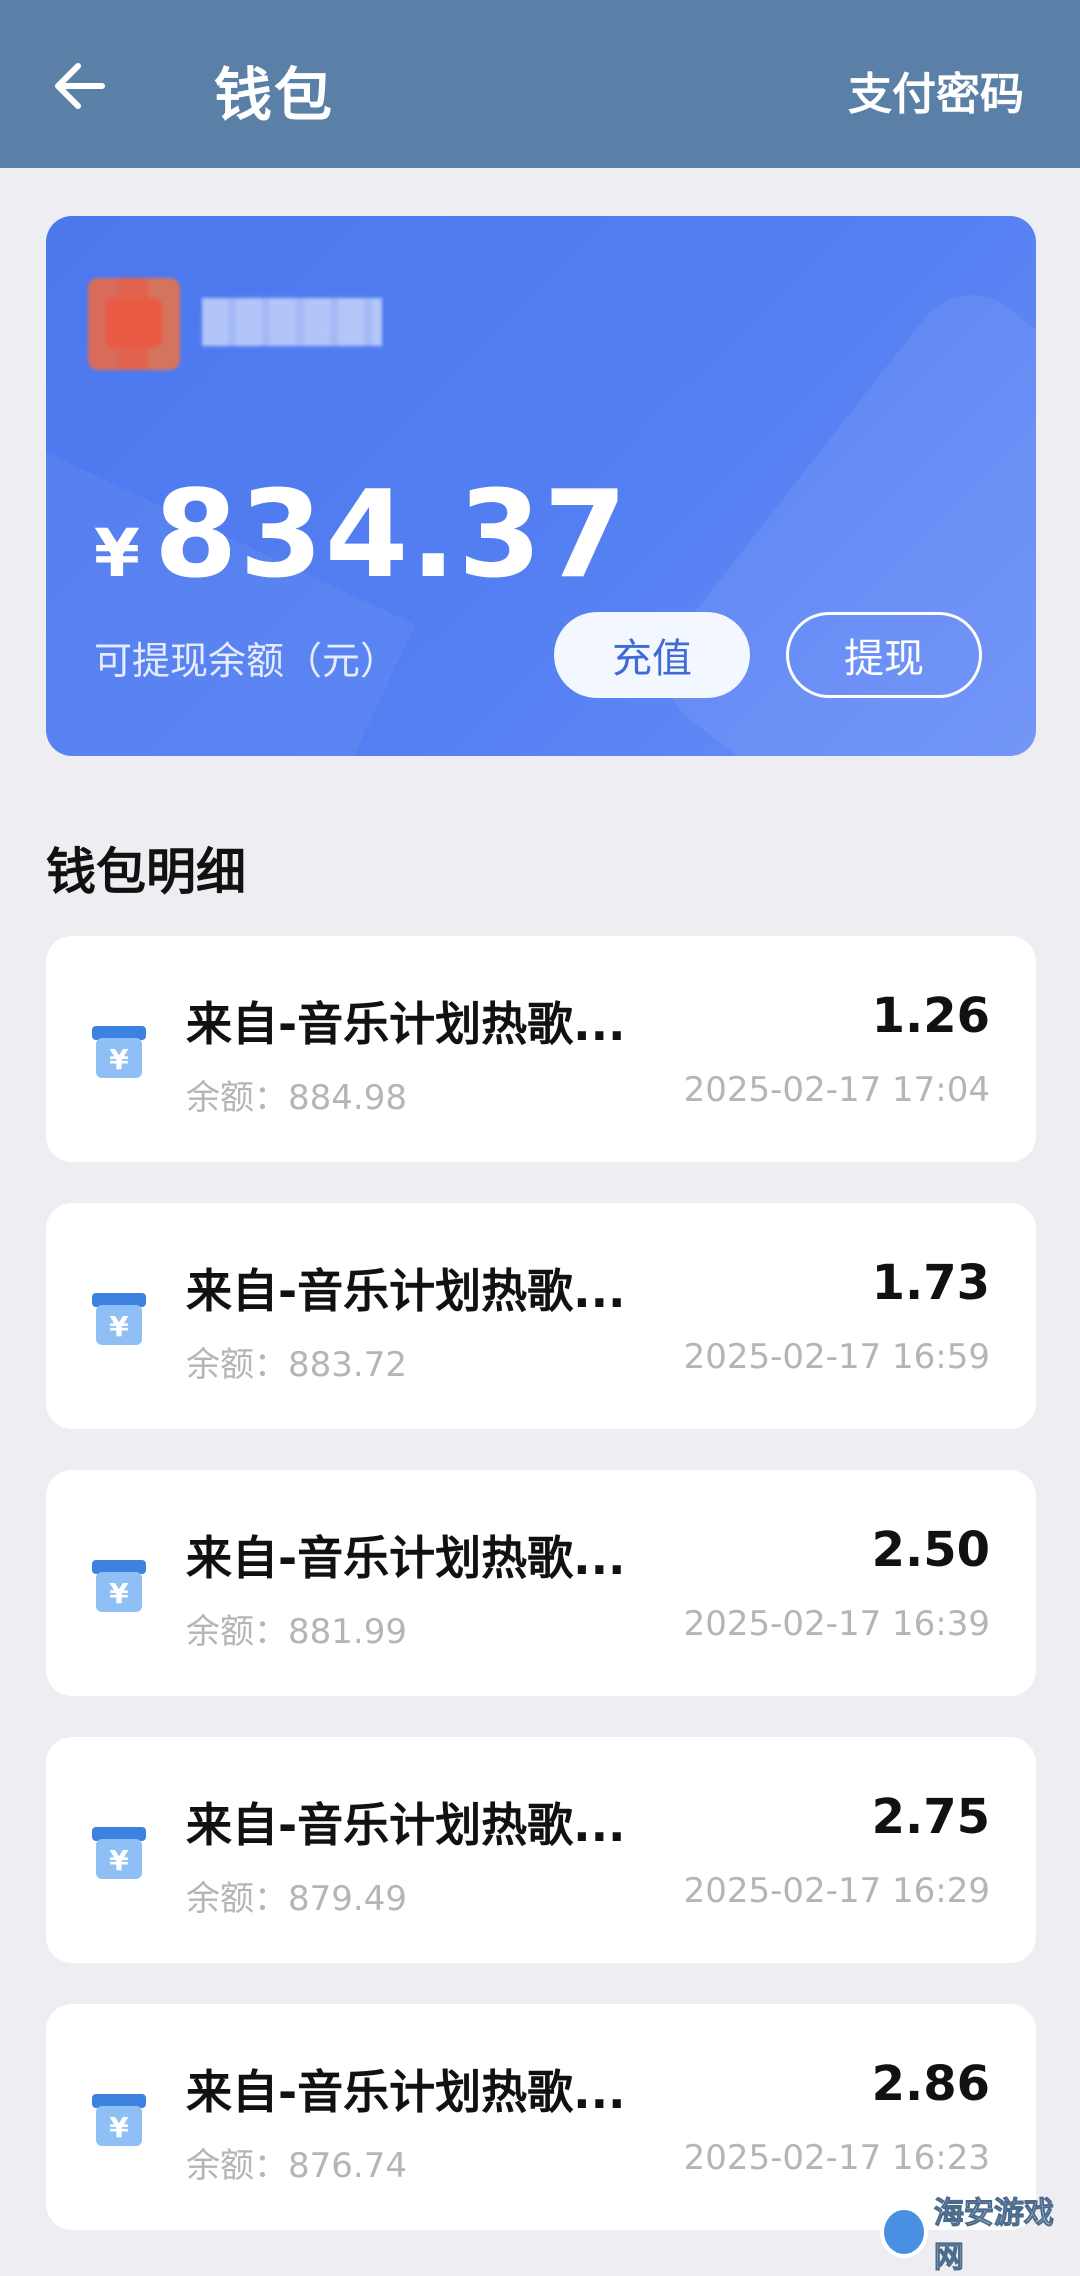 This screenshot has width=1080, height=2276. I want to click on transaction-amount: 2.86, so click(930, 2084).